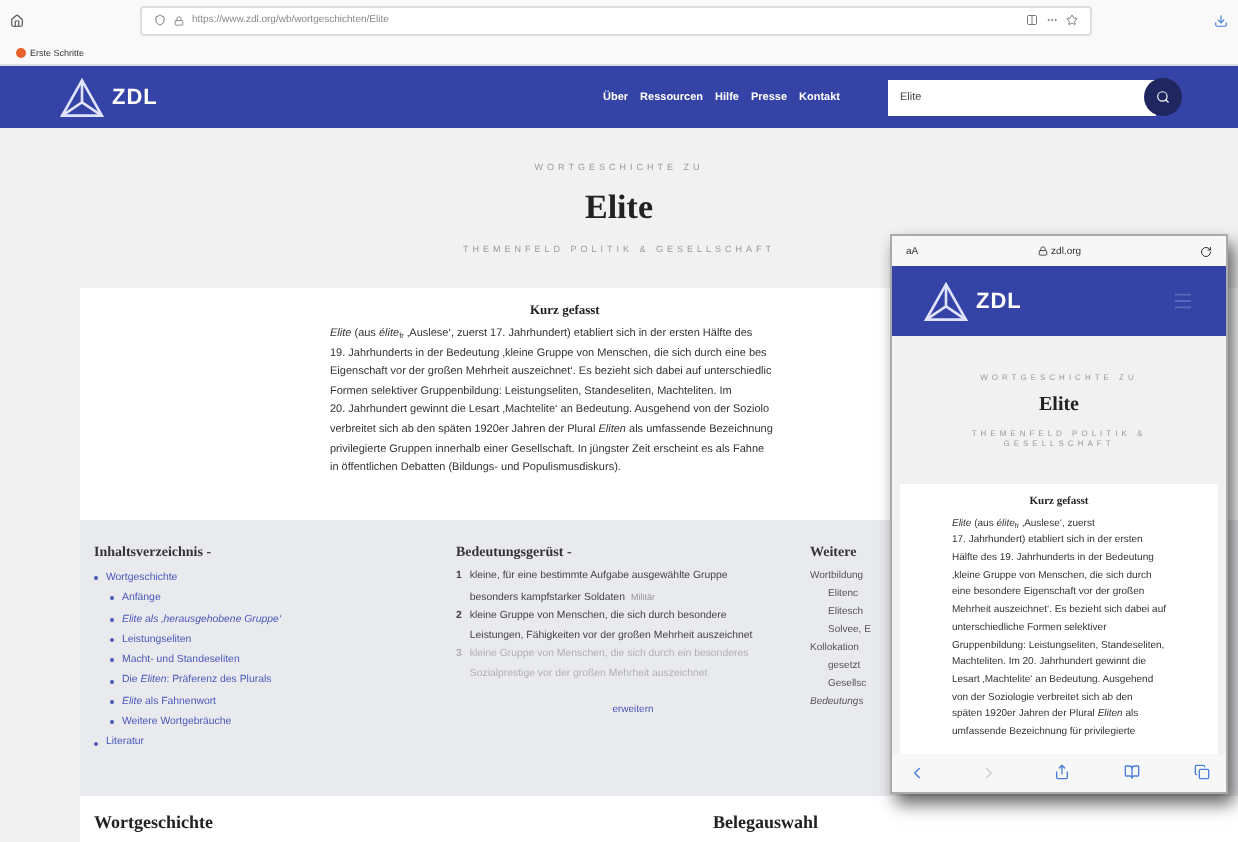 This screenshot has width=1238, height=842. I want to click on section-heading: Wortgeschichte, so click(153, 824).